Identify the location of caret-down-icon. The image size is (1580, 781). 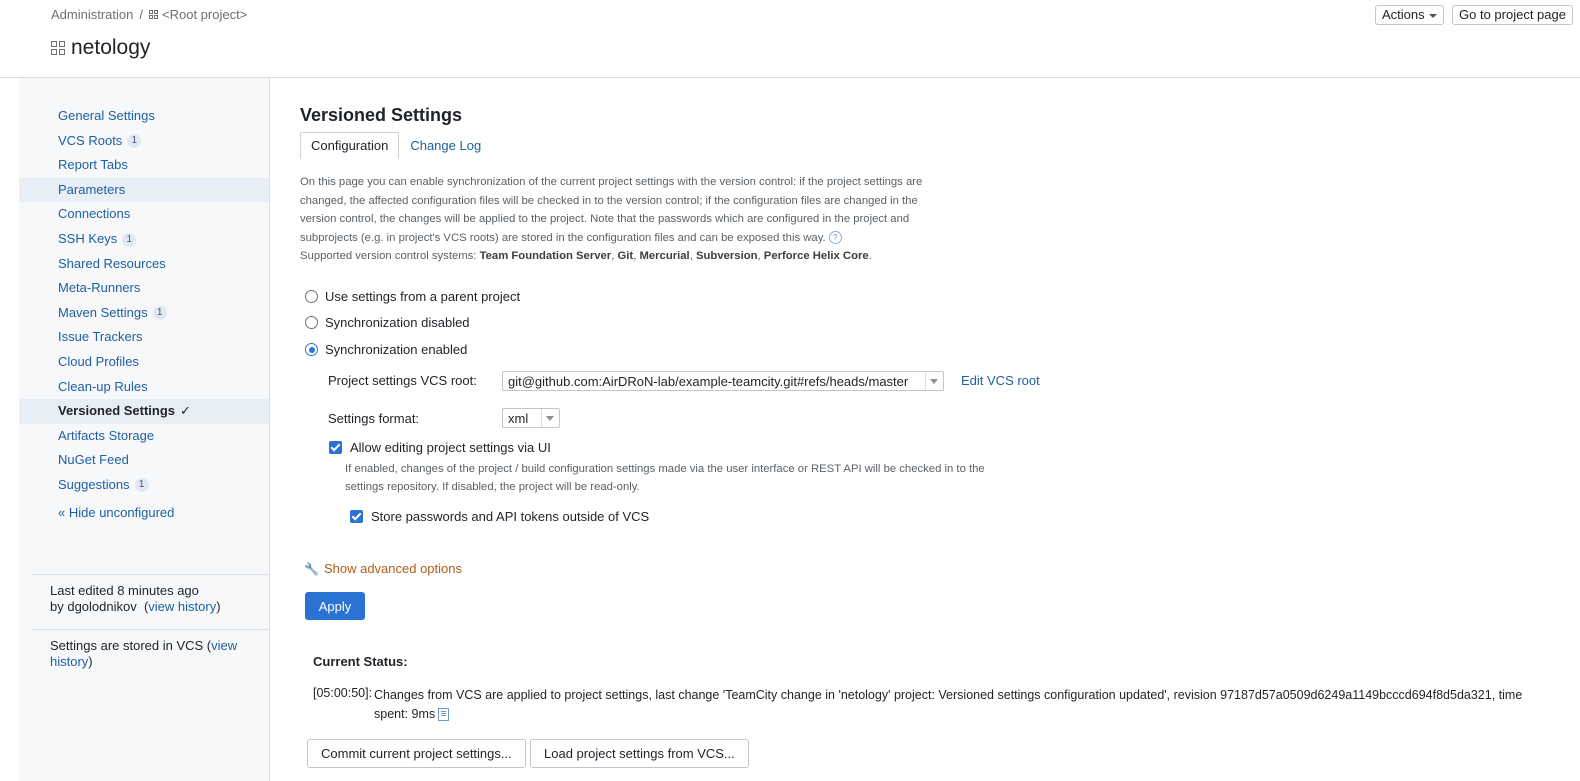
(1432, 15).